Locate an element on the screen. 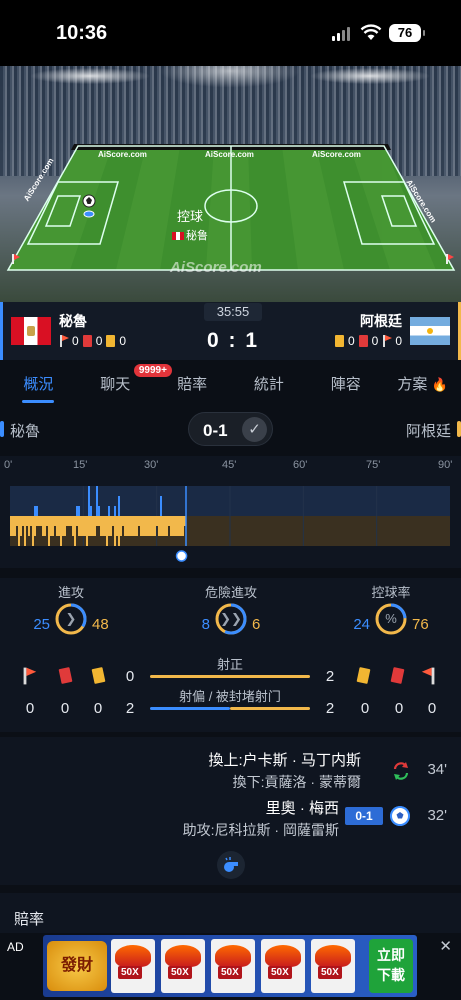 This screenshot has height=1000, width=461. tab-stats: 統計 is located at coordinates (268, 382).